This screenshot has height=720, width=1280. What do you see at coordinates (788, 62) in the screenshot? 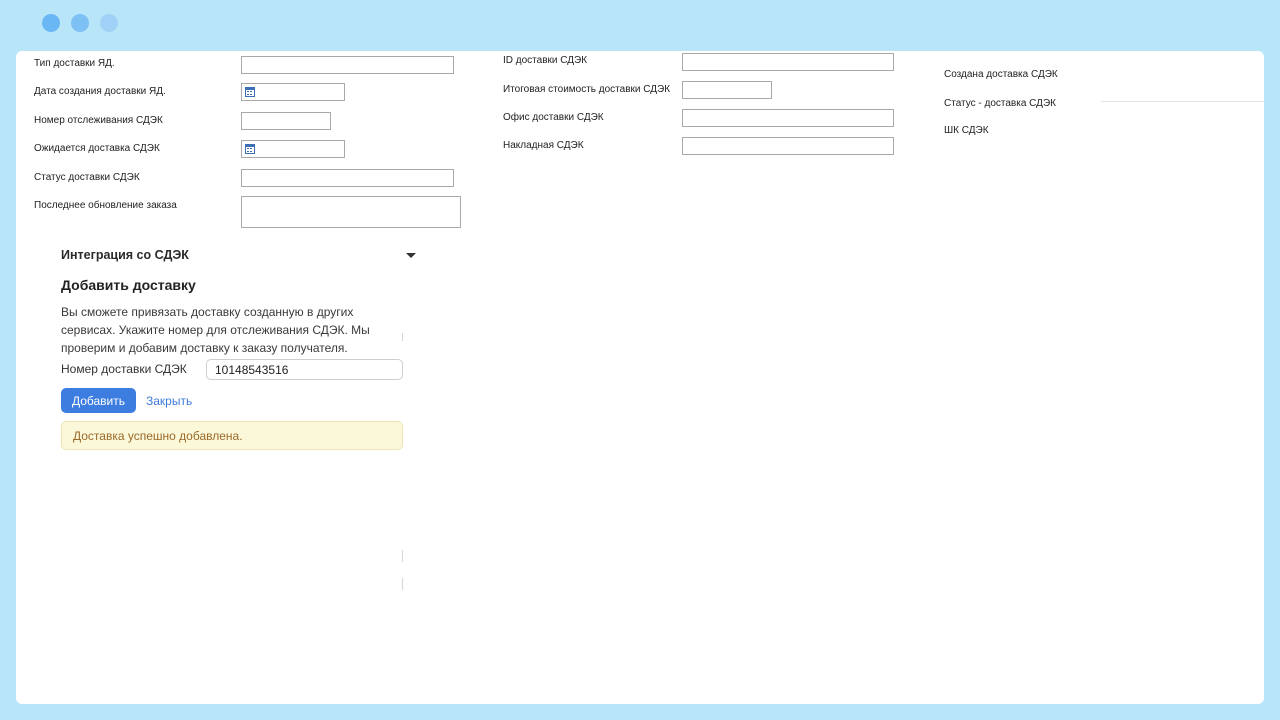
I see `delivery-id-input` at bounding box center [788, 62].